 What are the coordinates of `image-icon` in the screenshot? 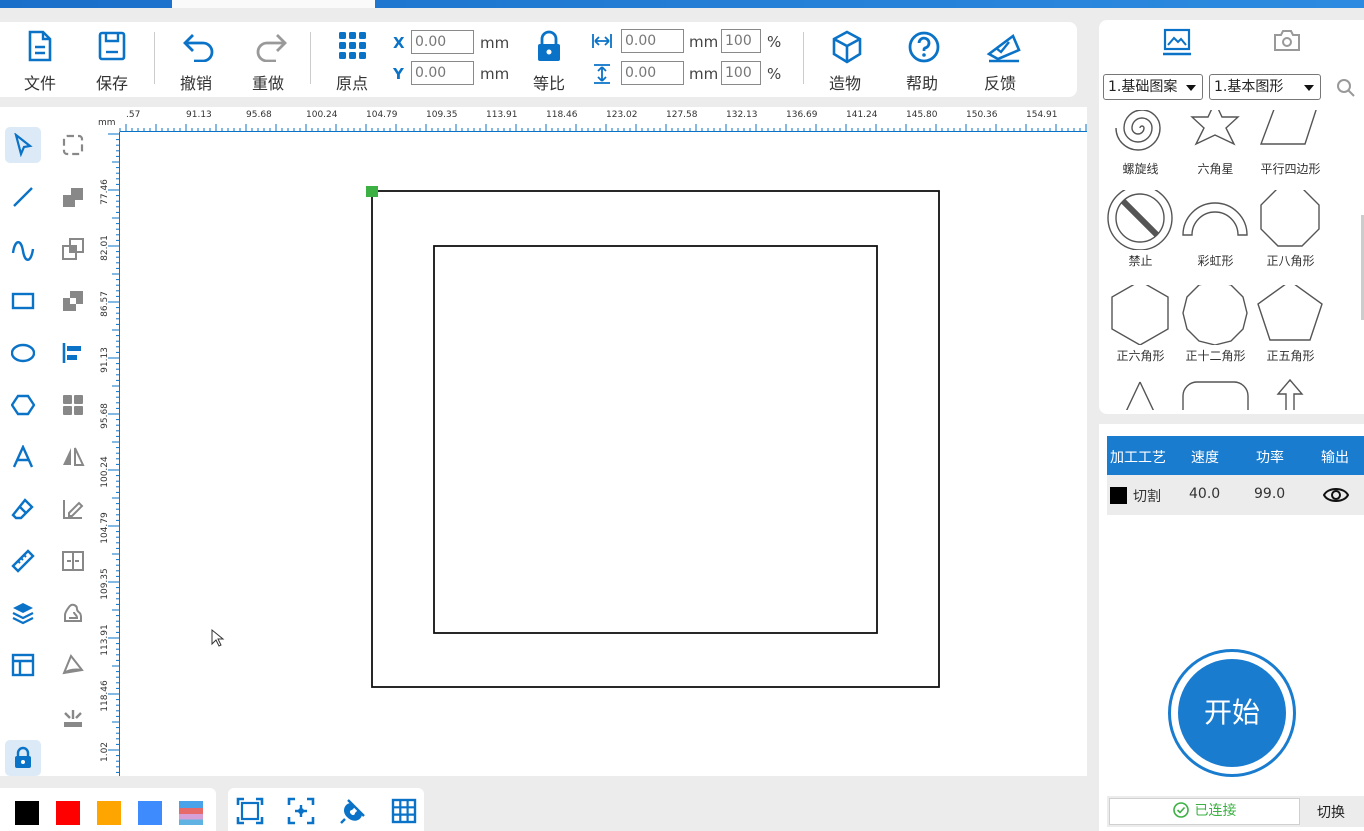 It's located at (1177, 42).